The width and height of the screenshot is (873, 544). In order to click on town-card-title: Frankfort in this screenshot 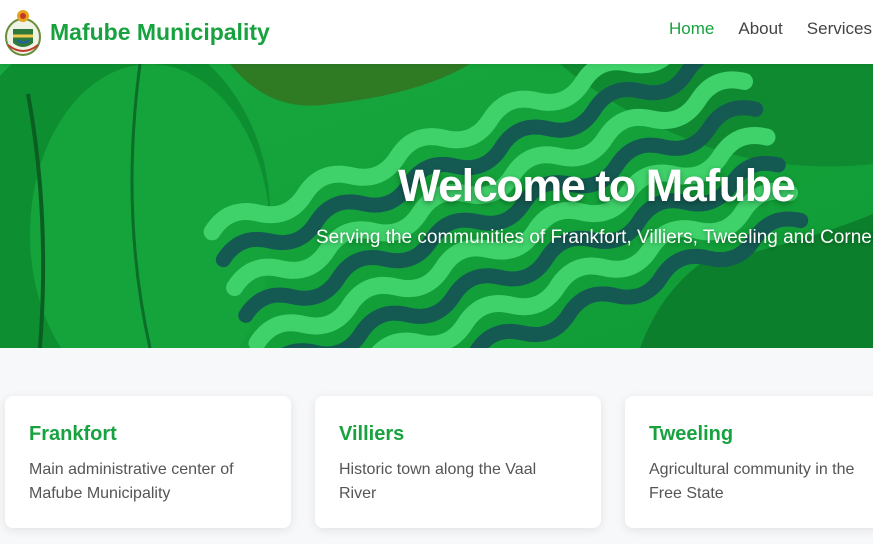, I will do `click(73, 434)`.